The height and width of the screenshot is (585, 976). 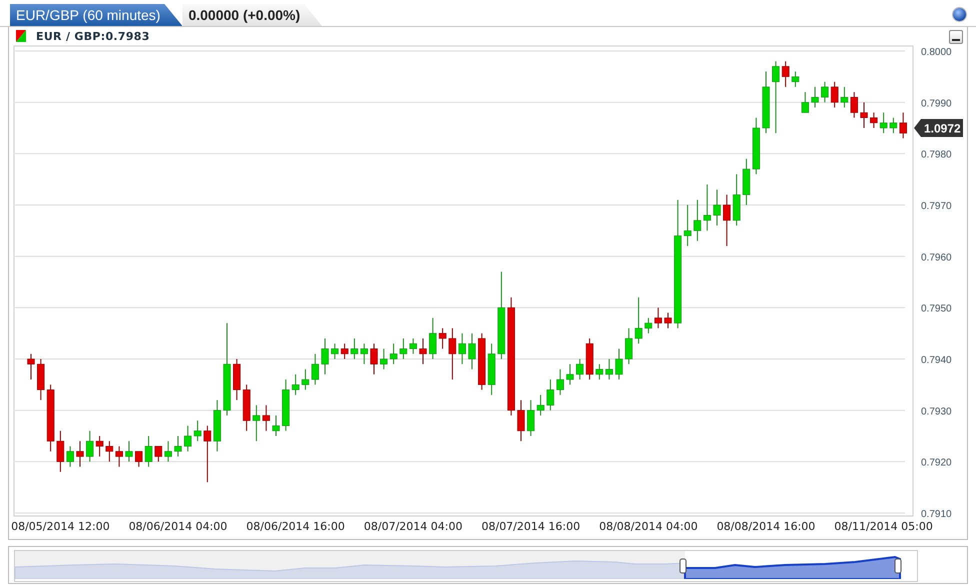 What do you see at coordinates (295, 526) in the screenshot?
I see `x-axis-label: 08/06/2014 16:00` at bounding box center [295, 526].